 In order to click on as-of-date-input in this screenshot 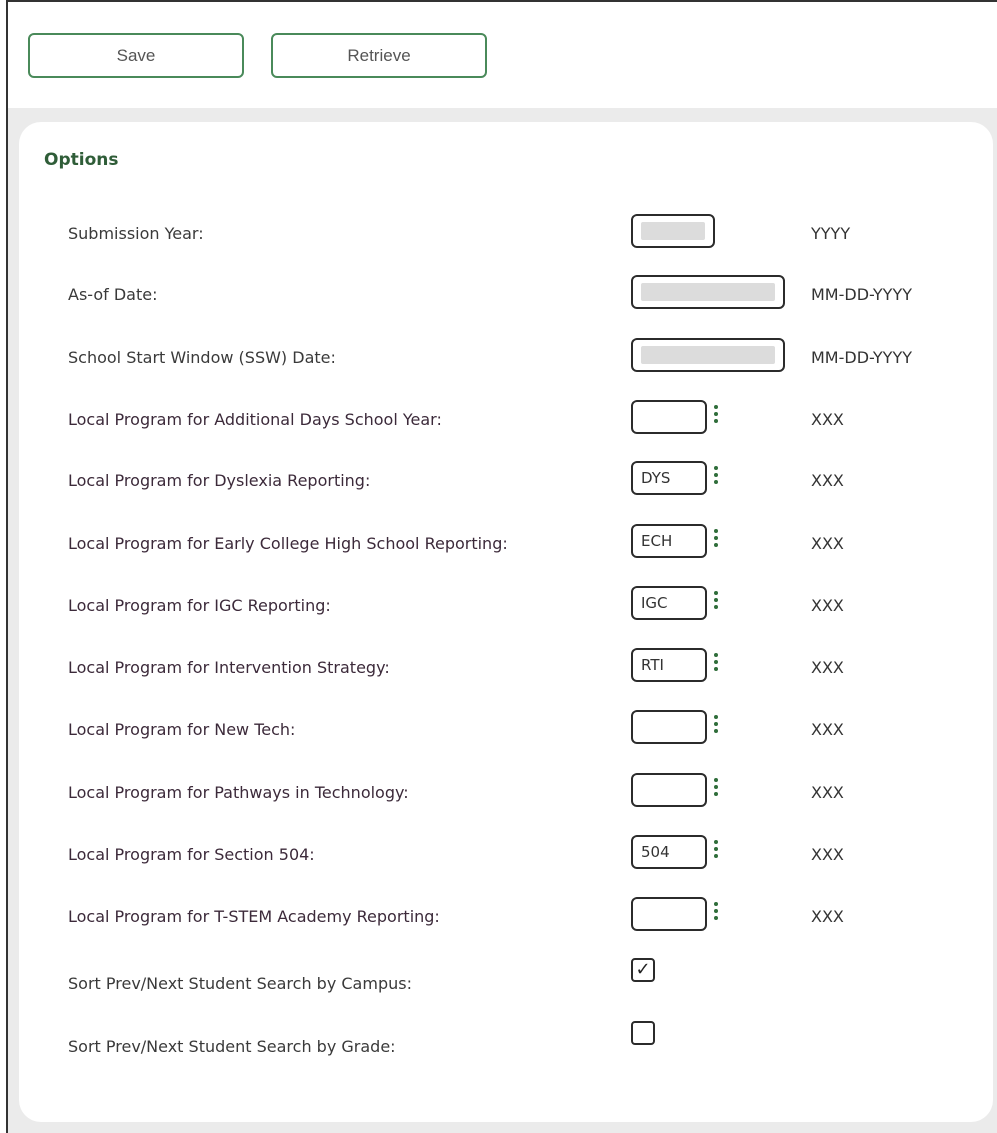, I will do `click(708, 292)`.